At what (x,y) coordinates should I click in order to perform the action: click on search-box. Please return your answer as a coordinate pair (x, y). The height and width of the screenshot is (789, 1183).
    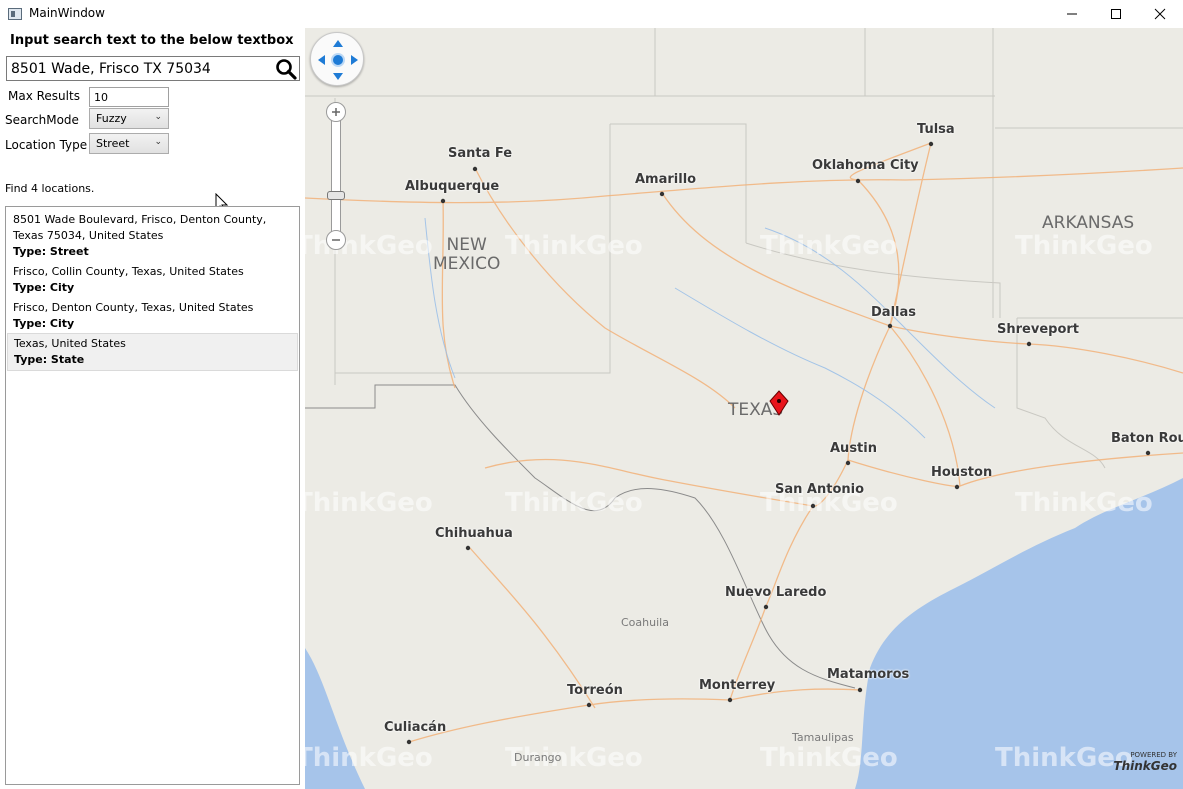
    Looking at the image, I should click on (153, 68).